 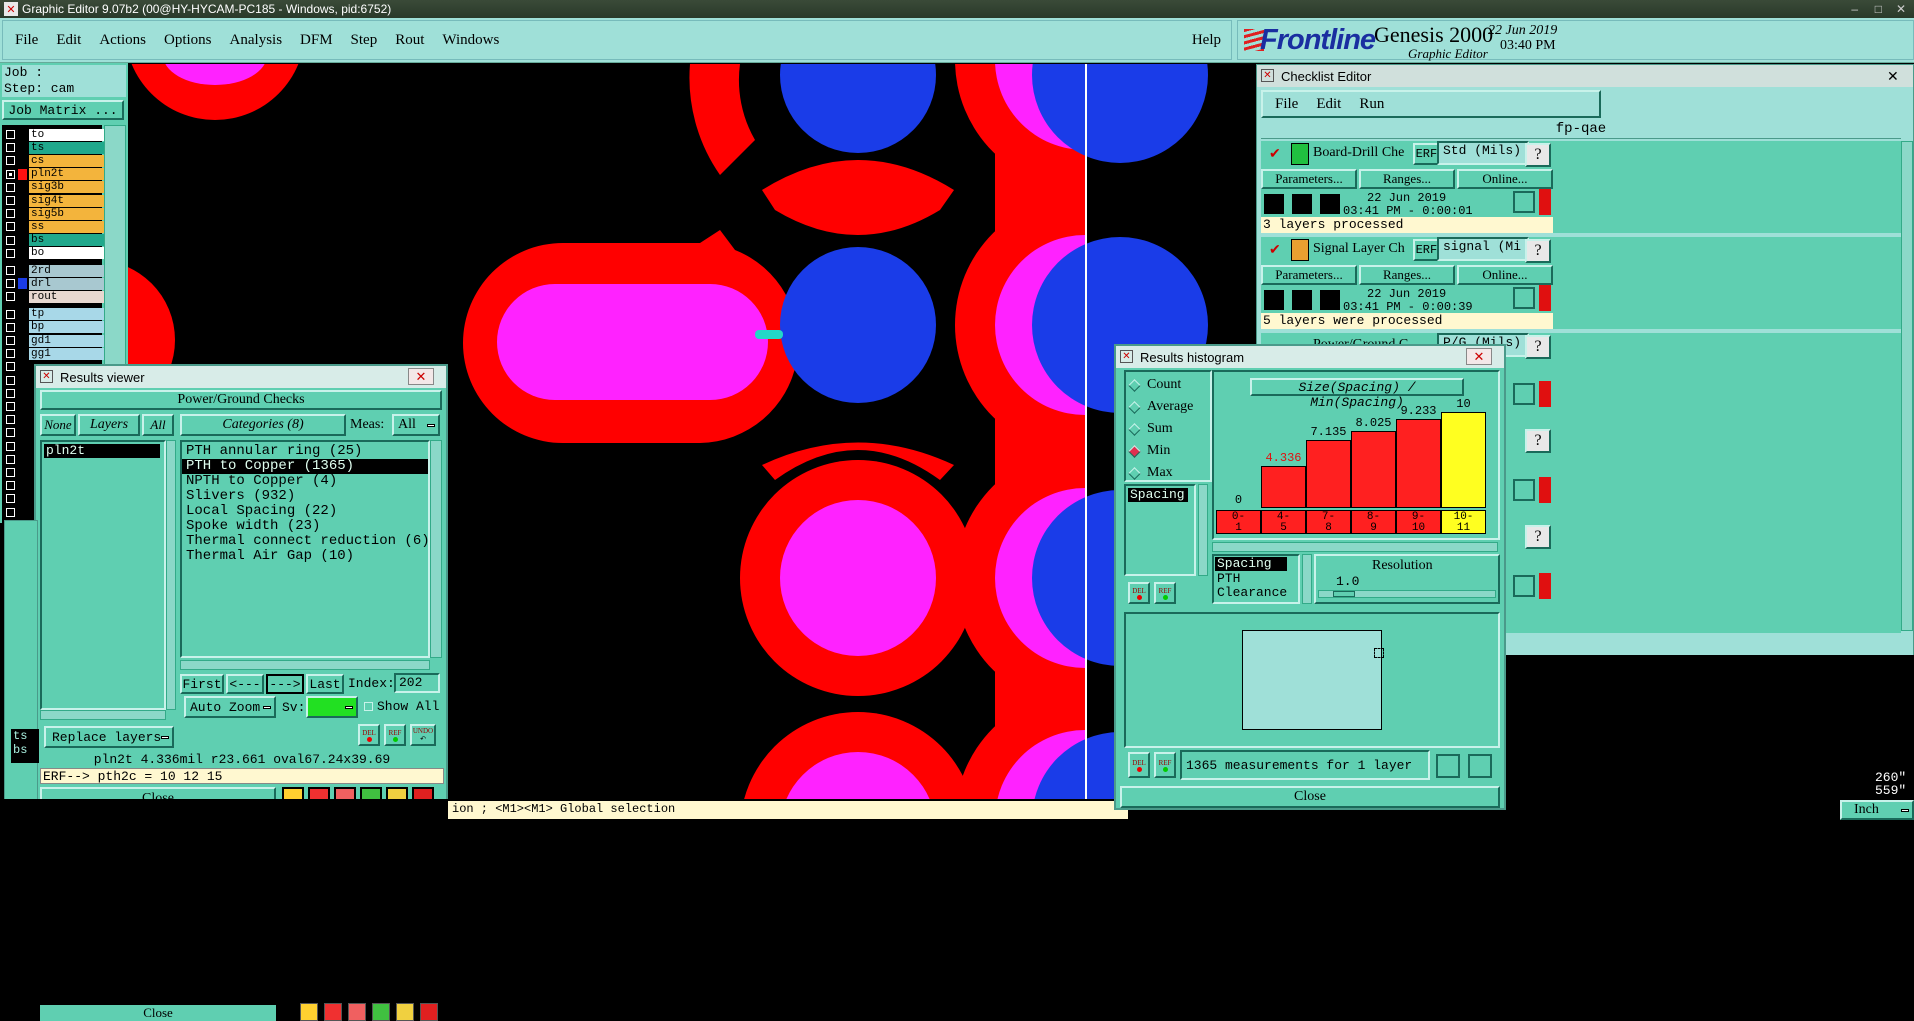 I want to click on menu-edit: Edit, so click(x=68, y=40).